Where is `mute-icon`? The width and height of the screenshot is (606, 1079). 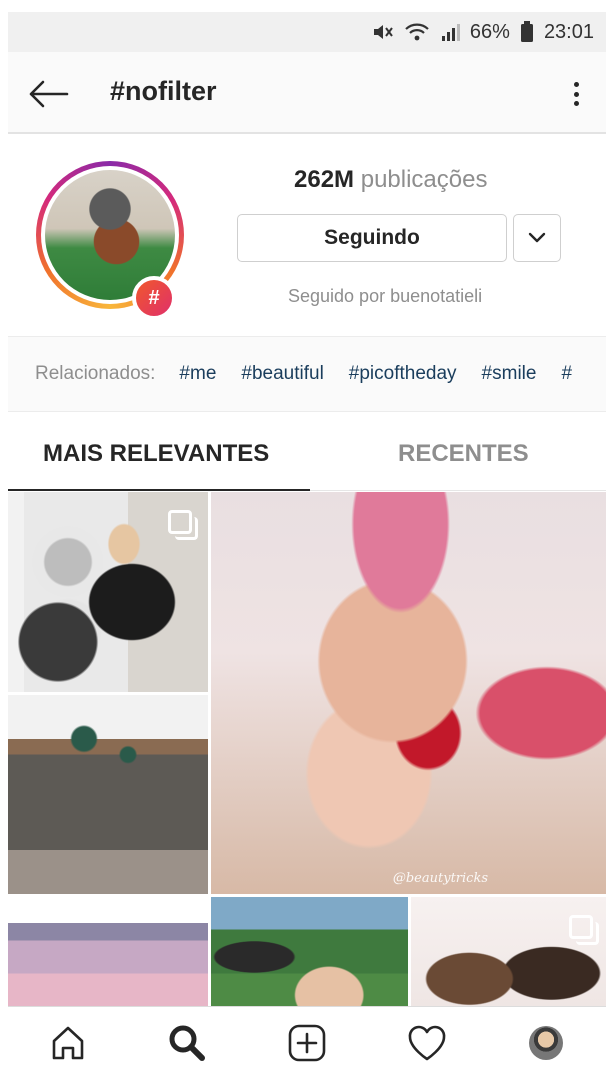
mute-icon is located at coordinates (383, 32).